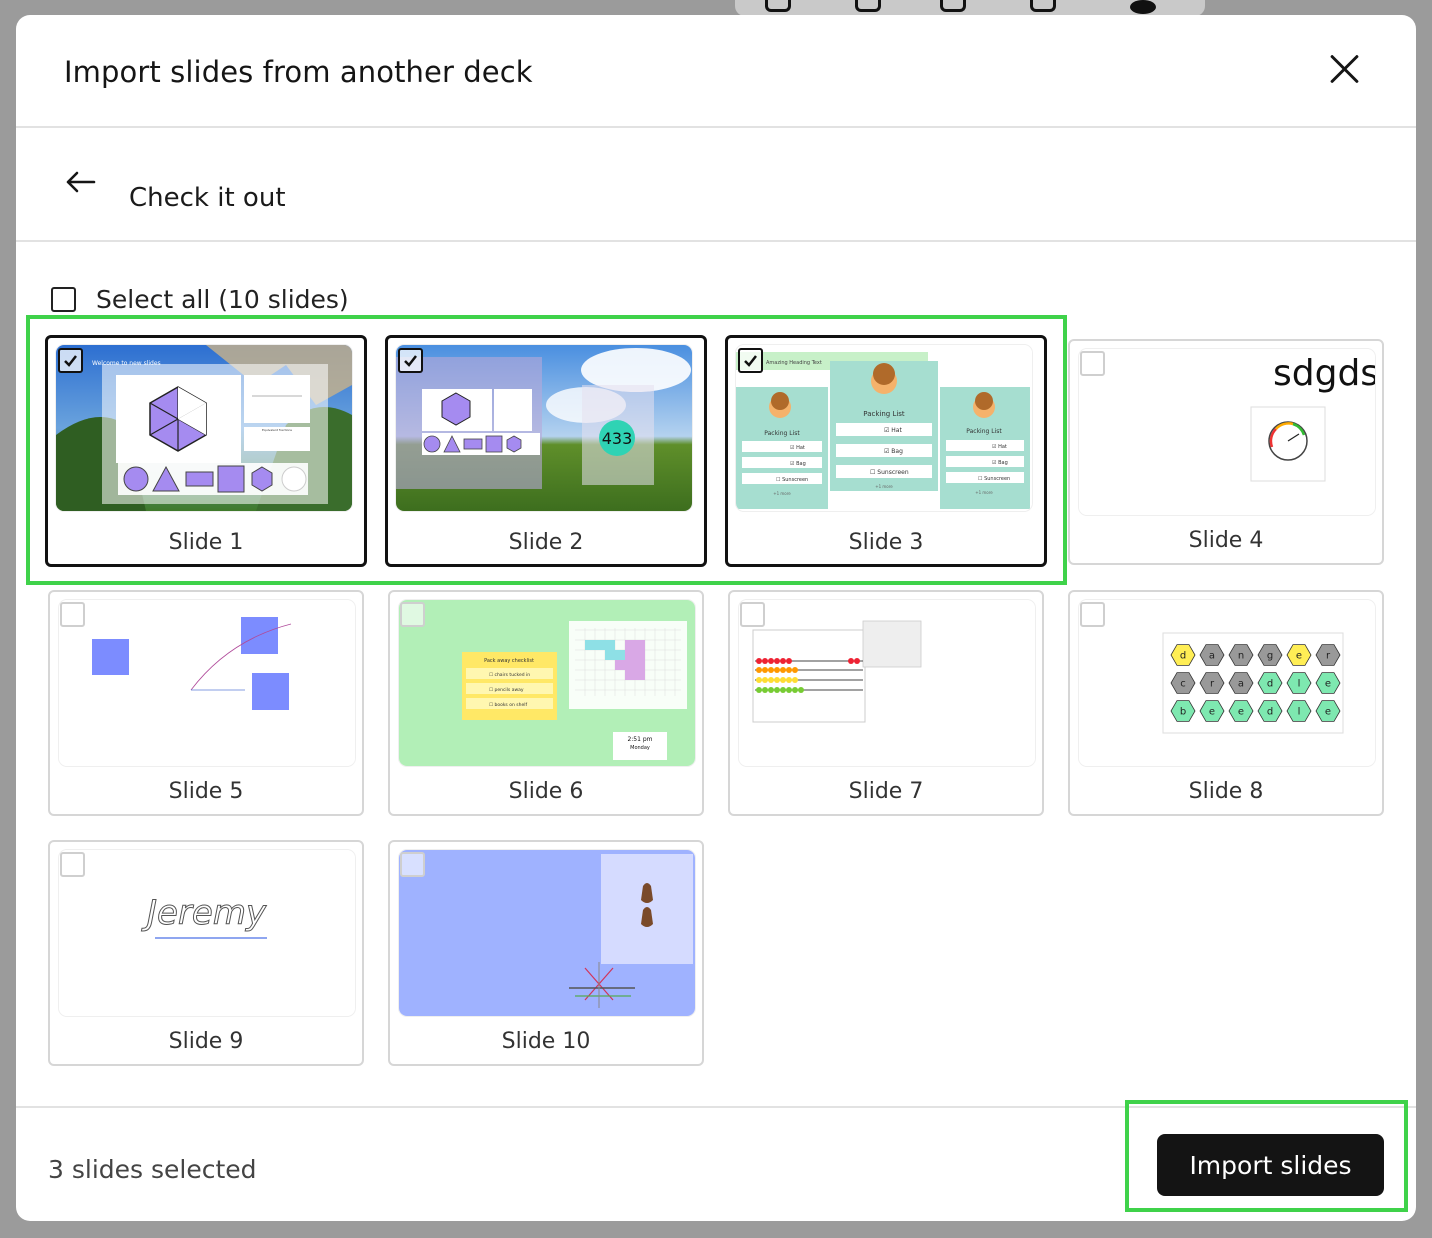  I want to click on thumb-text: Amazing Heading Text, so click(794, 363).